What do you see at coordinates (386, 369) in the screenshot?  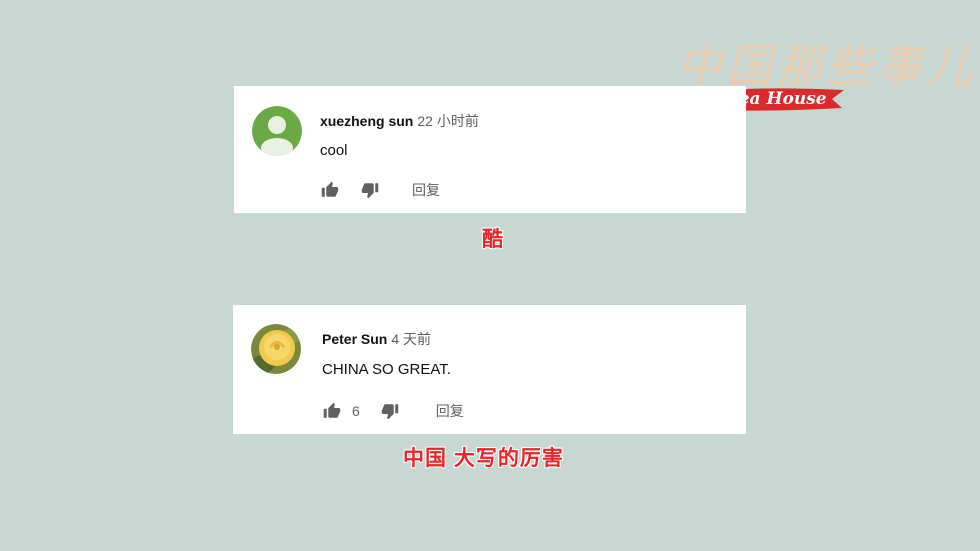 I see `comment-text: CHINA SO GREAT.` at bounding box center [386, 369].